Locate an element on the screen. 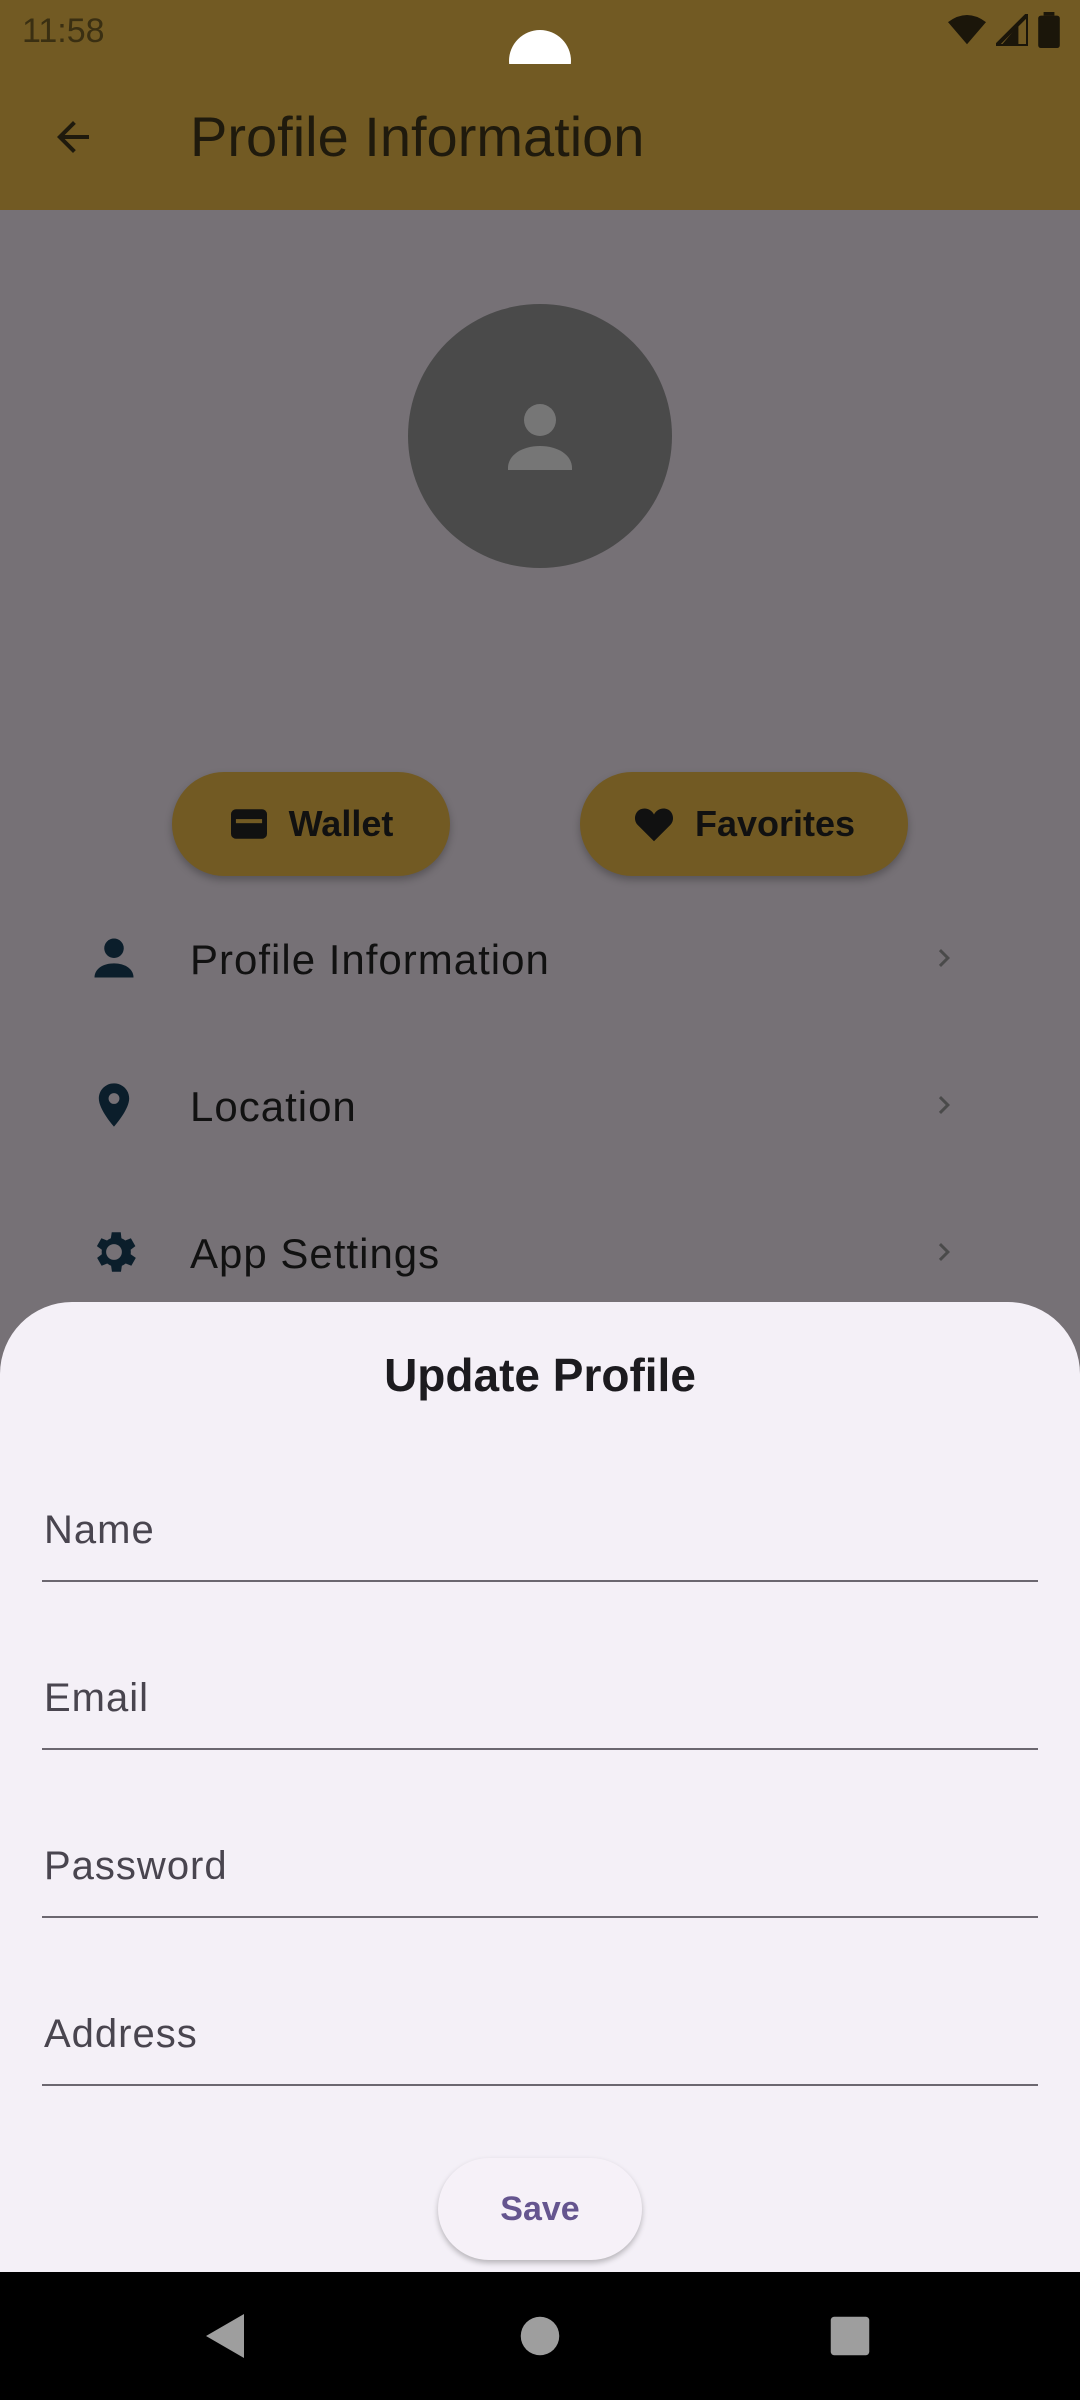 The image size is (1080, 2400). address-input is located at coordinates (542, 2034).